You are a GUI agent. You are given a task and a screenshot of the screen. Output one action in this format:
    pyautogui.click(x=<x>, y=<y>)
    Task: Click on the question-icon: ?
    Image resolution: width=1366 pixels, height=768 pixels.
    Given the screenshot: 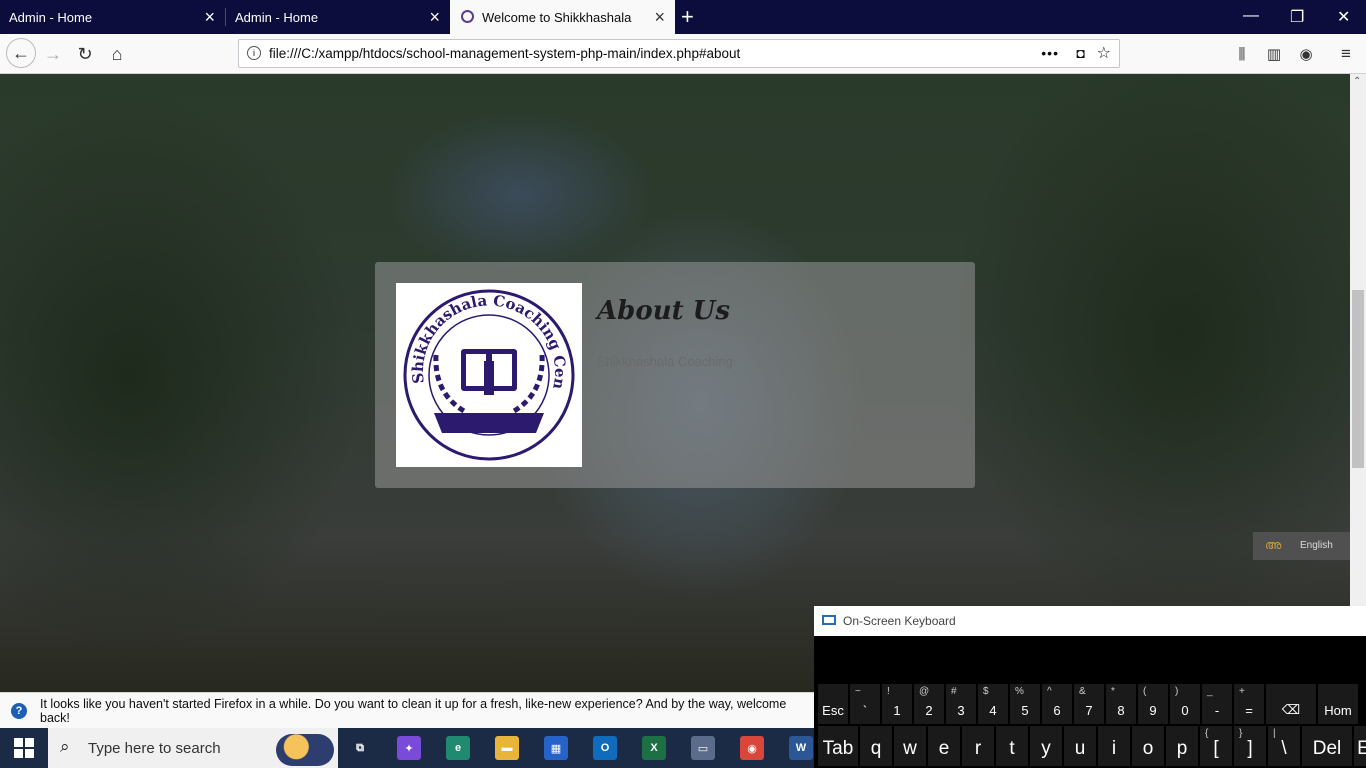 What is the action you would take?
    pyautogui.click(x=19, y=711)
    